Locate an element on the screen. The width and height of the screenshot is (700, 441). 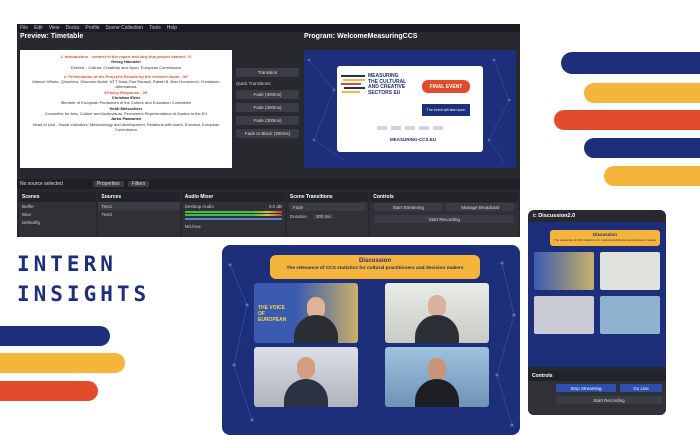
phone-start-recording-button: Start Recording is located at coordinates (609, 400).